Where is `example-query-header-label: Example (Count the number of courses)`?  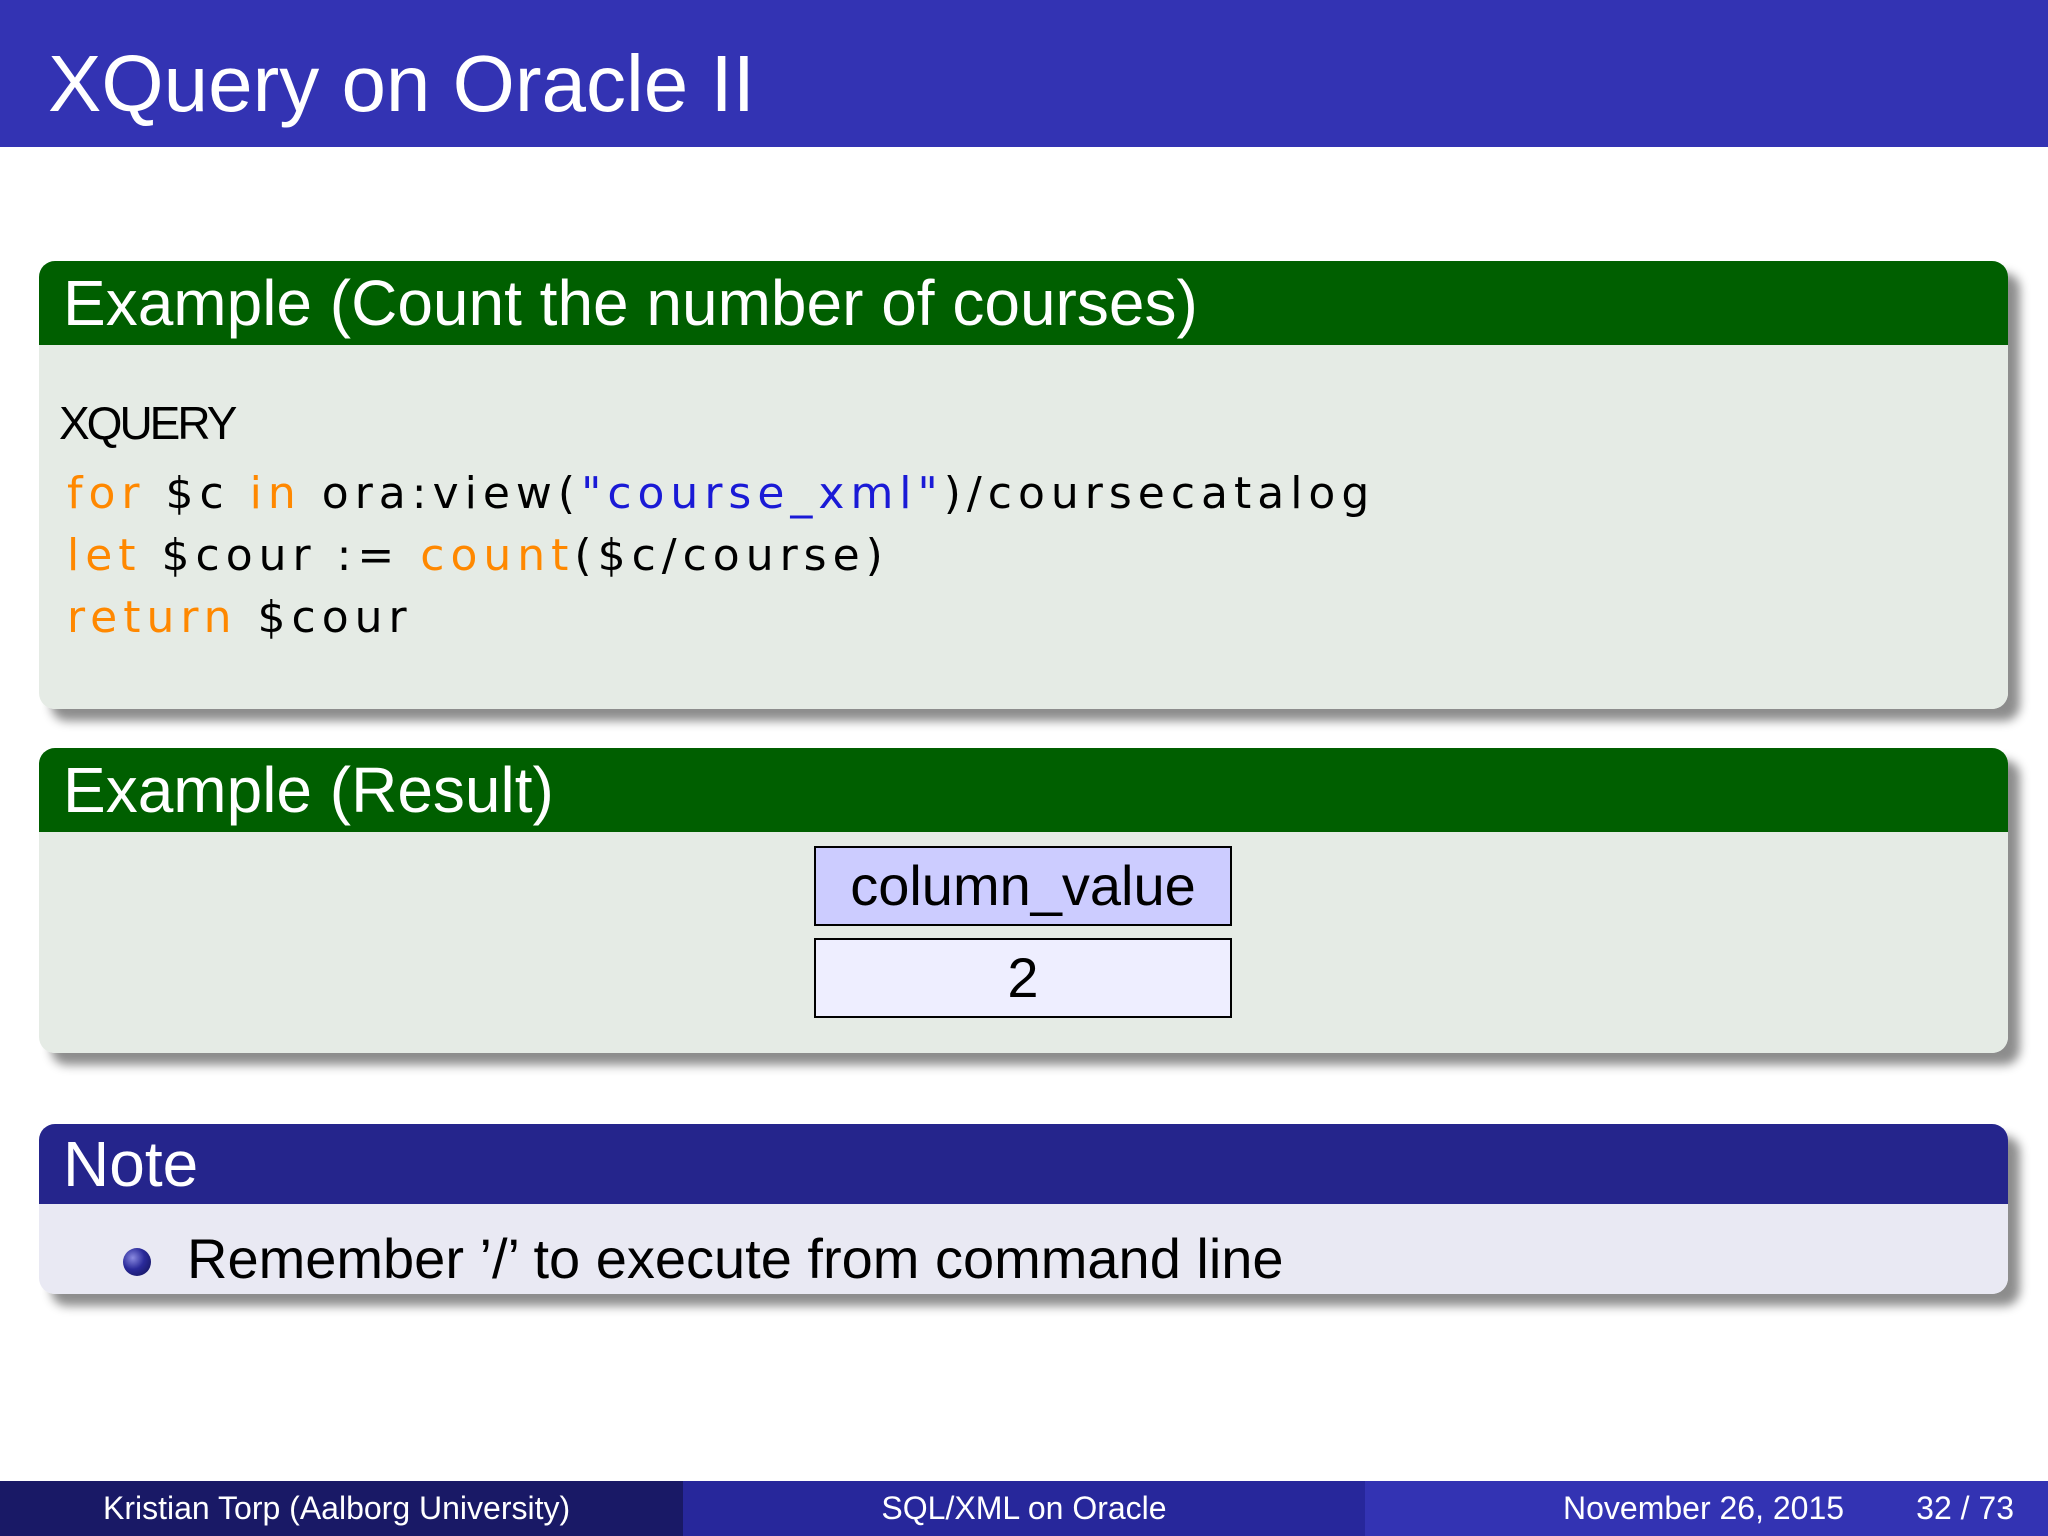
example-query-header-label: Example (Count the number of courses) is located at coordinates (630, 303).